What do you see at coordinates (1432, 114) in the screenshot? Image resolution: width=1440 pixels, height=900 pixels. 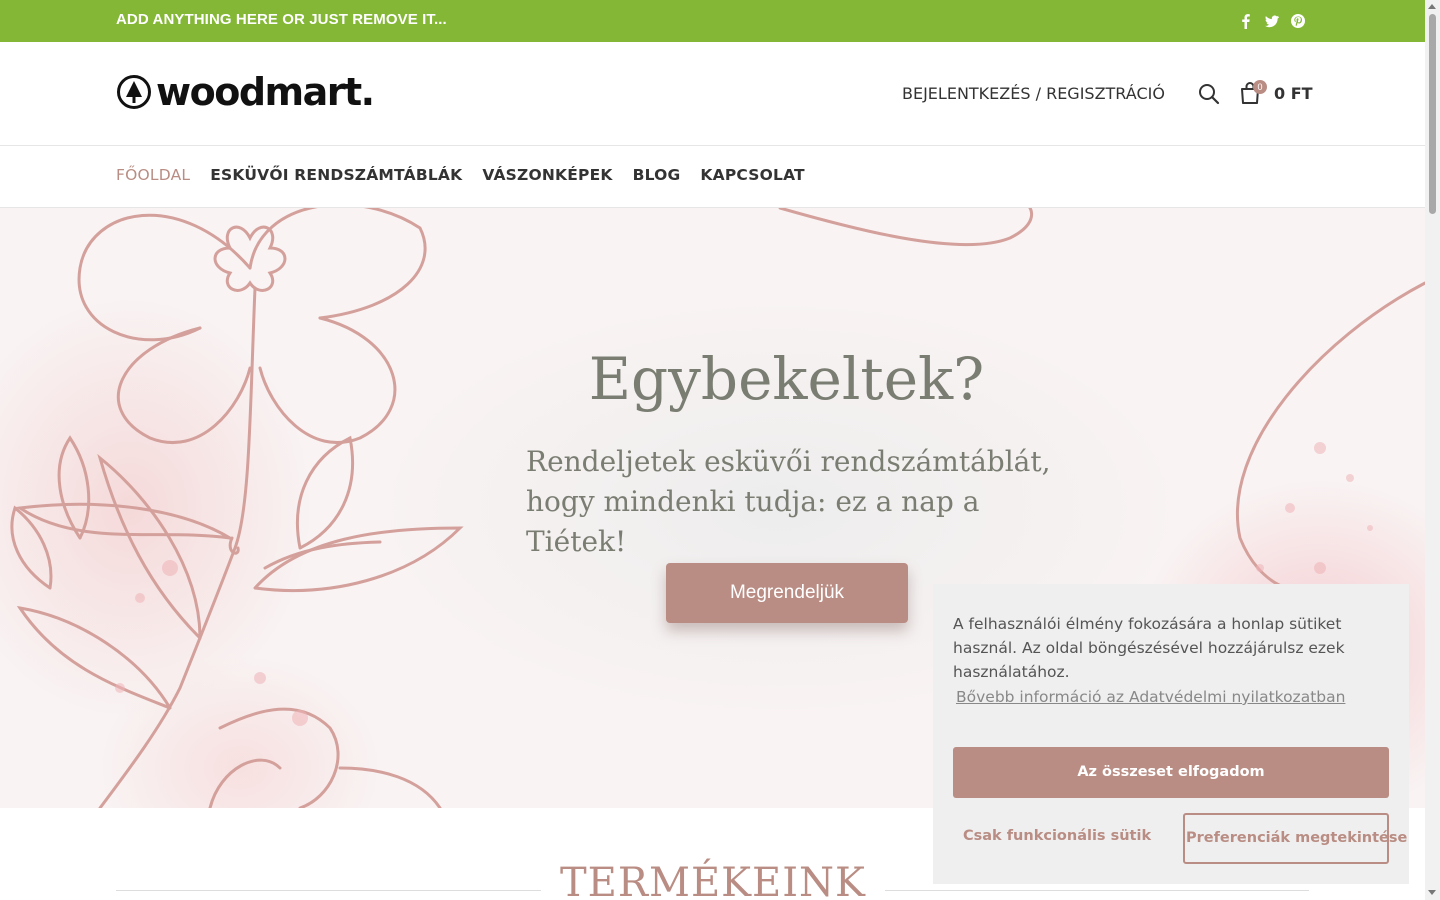 I see `scrollbar-thumb` at bounding box center [1432, 114].